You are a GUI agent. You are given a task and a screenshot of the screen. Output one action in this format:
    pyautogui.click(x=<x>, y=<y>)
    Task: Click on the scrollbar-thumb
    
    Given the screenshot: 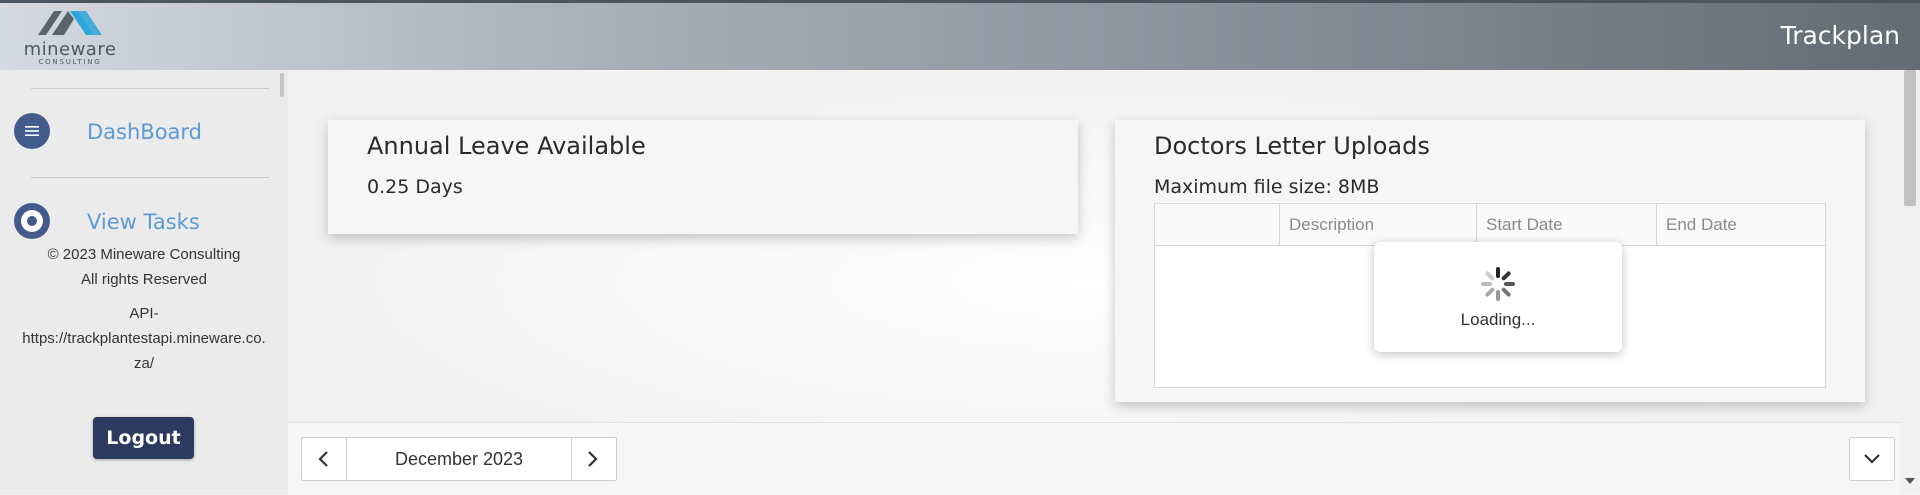 What is the action you would take?
    pyautogui.click(x=1910, y=138)
    